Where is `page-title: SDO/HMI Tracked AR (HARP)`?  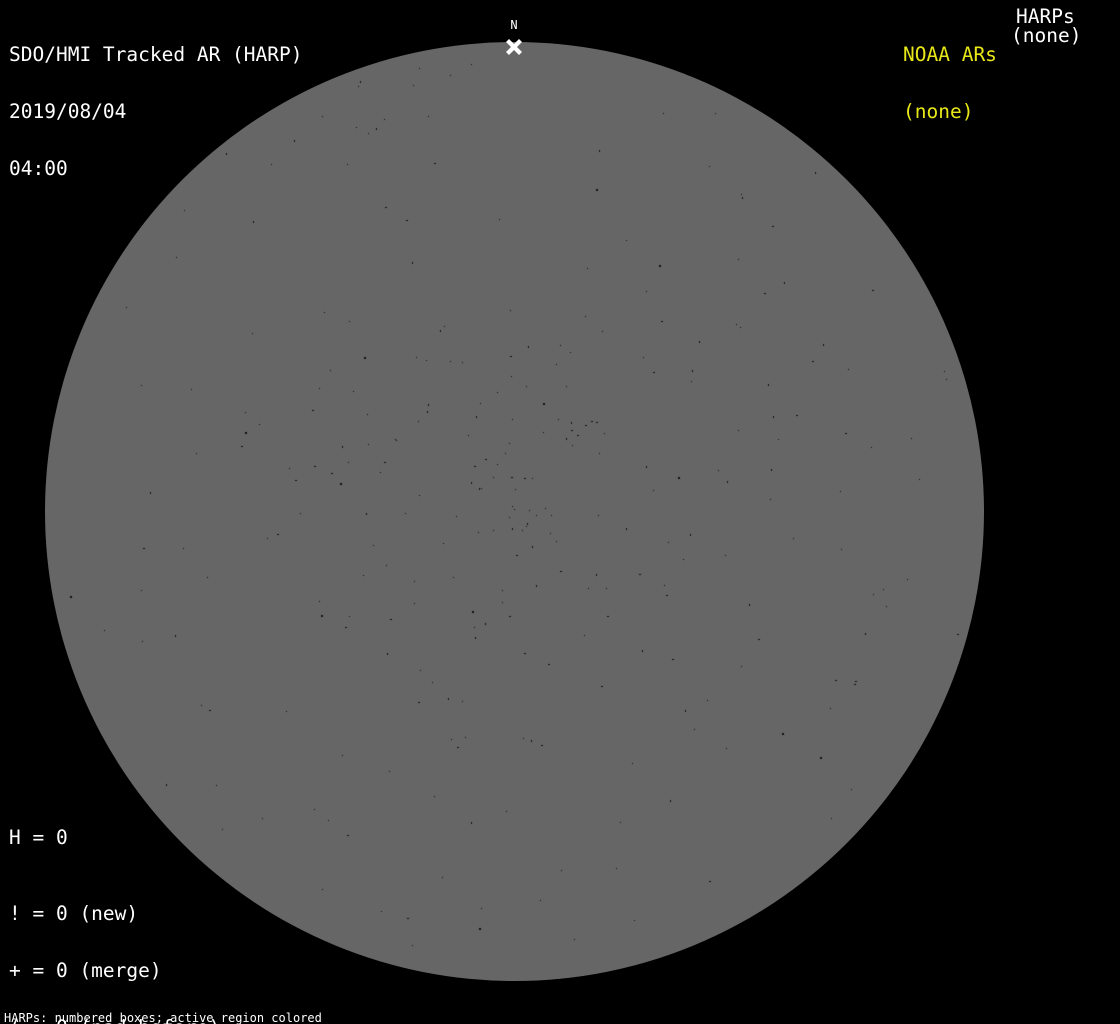
page-title: SDO/HMI Tracked AR (HARP) is located at coordinates (156, 54).